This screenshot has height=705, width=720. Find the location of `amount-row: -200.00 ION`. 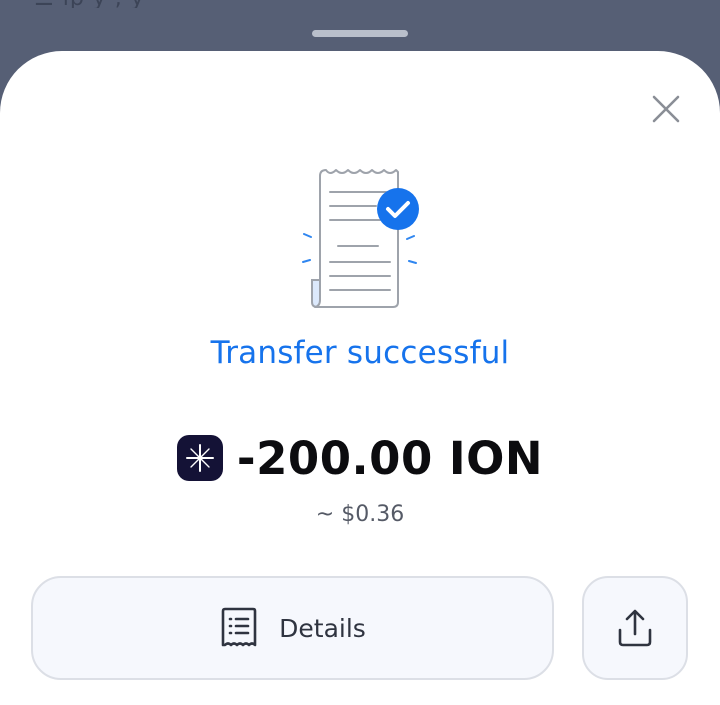

amount-row: -200.00 ION is located at coordinates (360, 458).